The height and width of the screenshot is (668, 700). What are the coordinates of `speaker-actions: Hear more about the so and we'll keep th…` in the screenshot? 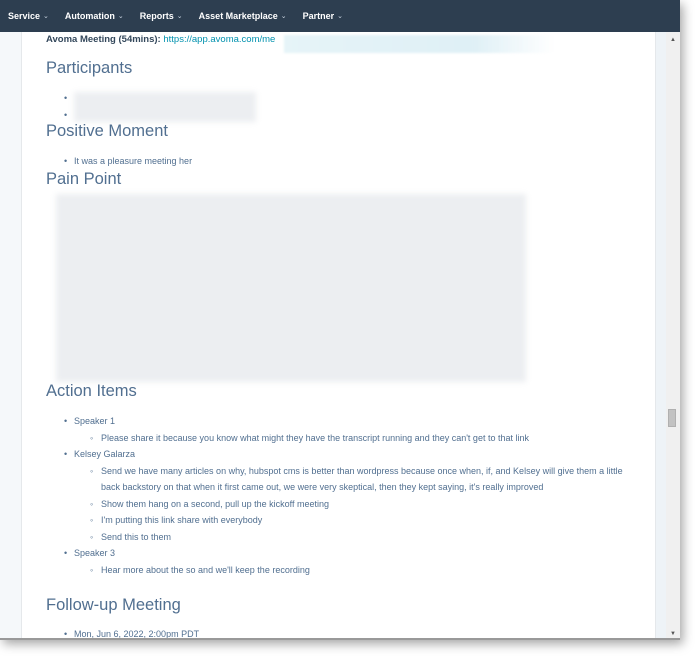 It's located at (354, 570).